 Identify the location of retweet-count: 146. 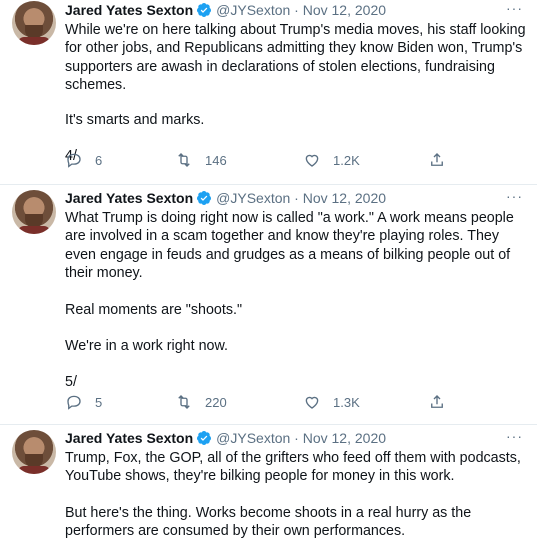
(216, 160).